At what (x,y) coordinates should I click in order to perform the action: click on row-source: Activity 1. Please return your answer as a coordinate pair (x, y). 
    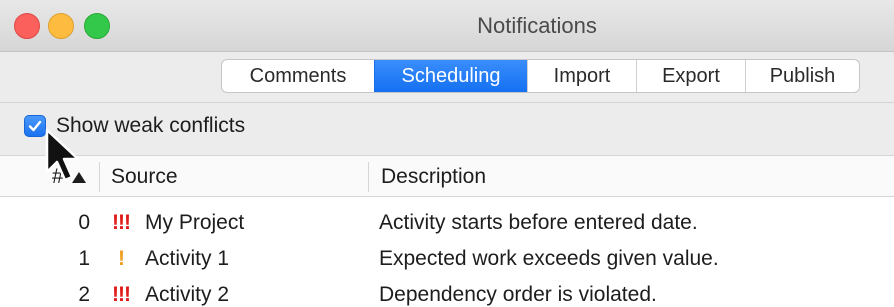
    Looking at the image, I should click on (187, 258).